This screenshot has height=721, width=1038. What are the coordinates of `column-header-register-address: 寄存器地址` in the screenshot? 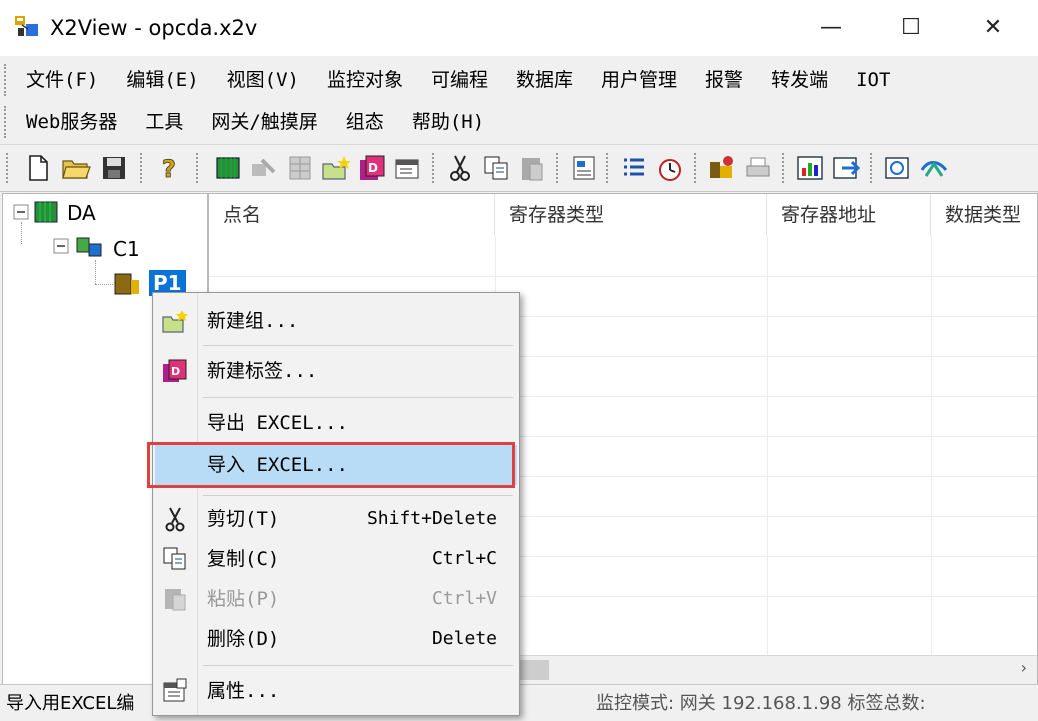 It's located at (849, 215).